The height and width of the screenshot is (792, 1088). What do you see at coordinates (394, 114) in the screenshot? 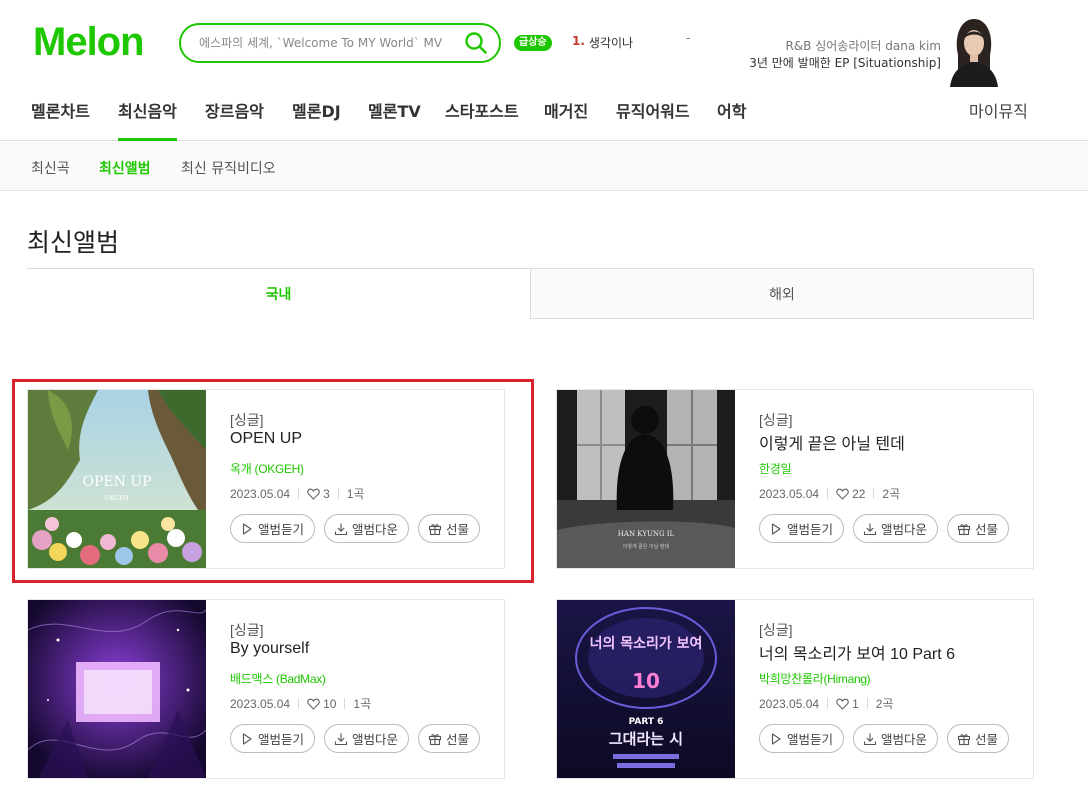
I see `nav-melon-tv: 멜론TV` at bounding box center [394, 114].